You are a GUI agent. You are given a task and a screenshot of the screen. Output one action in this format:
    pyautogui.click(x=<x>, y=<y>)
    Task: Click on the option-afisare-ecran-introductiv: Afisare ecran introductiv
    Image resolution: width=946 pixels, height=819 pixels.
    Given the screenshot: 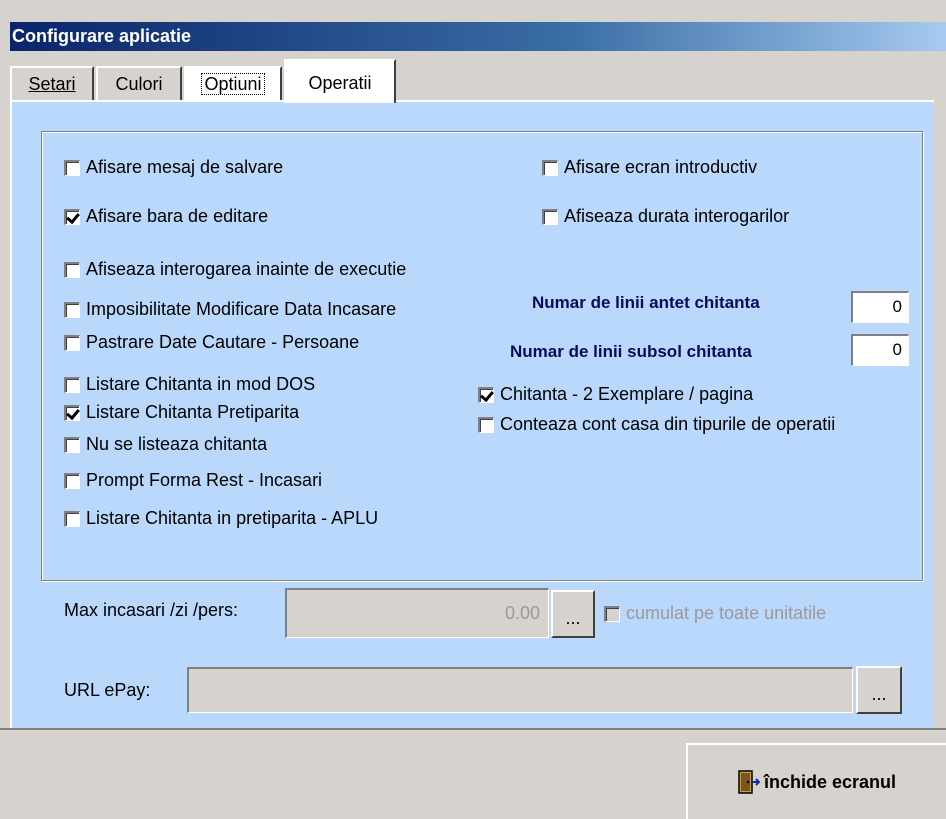 What is the action you would take?
    pyautogui.click(x=649, y=167)
    